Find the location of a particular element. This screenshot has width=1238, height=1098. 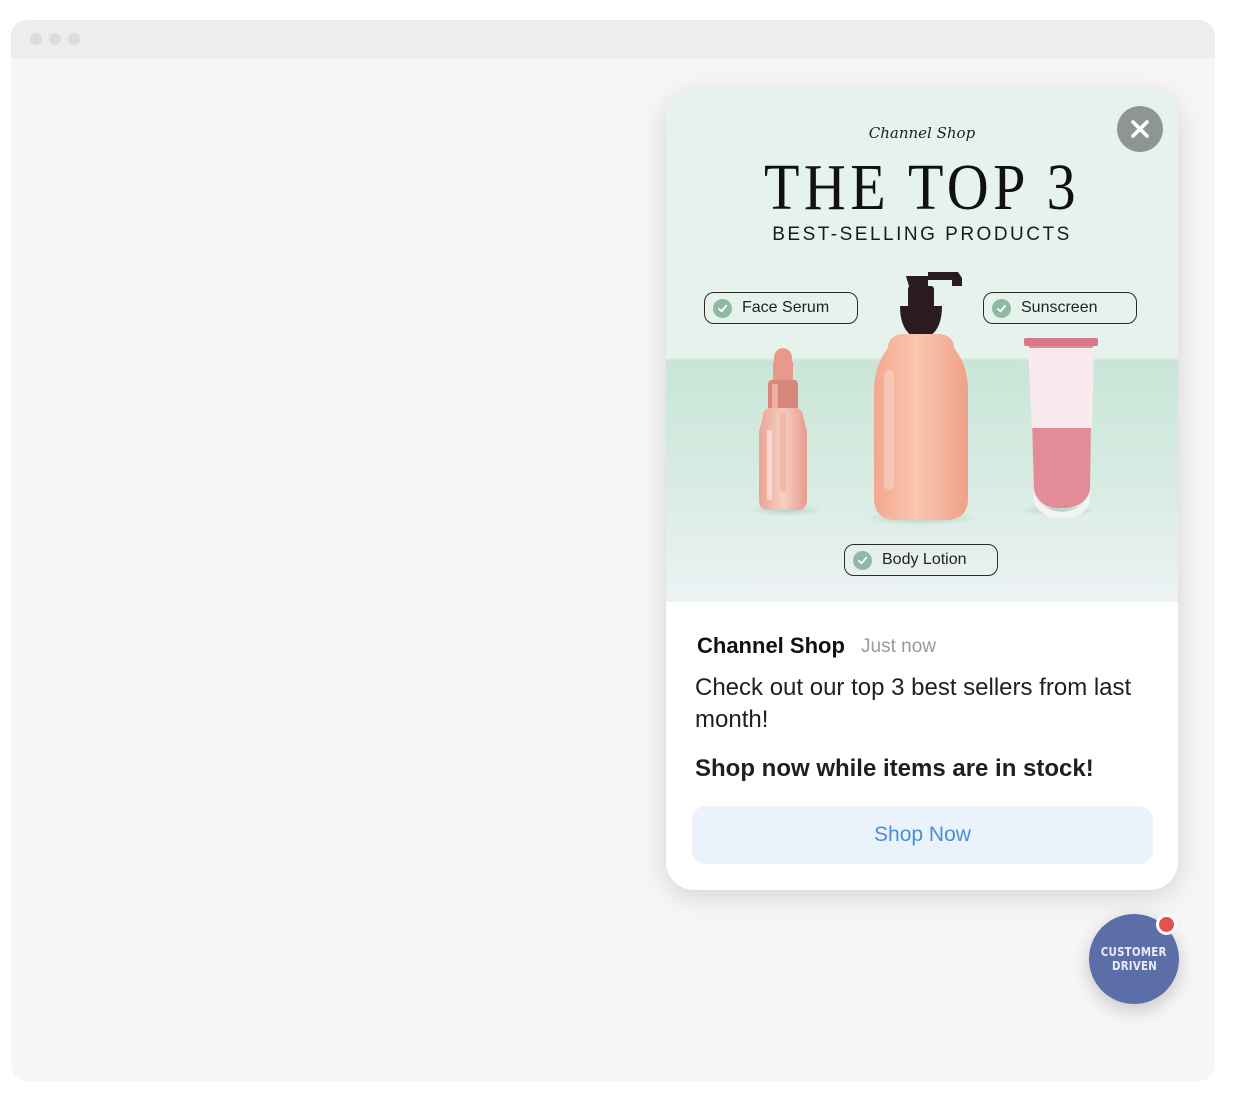

window-dot-maximize is located at coordinates (74, 39).